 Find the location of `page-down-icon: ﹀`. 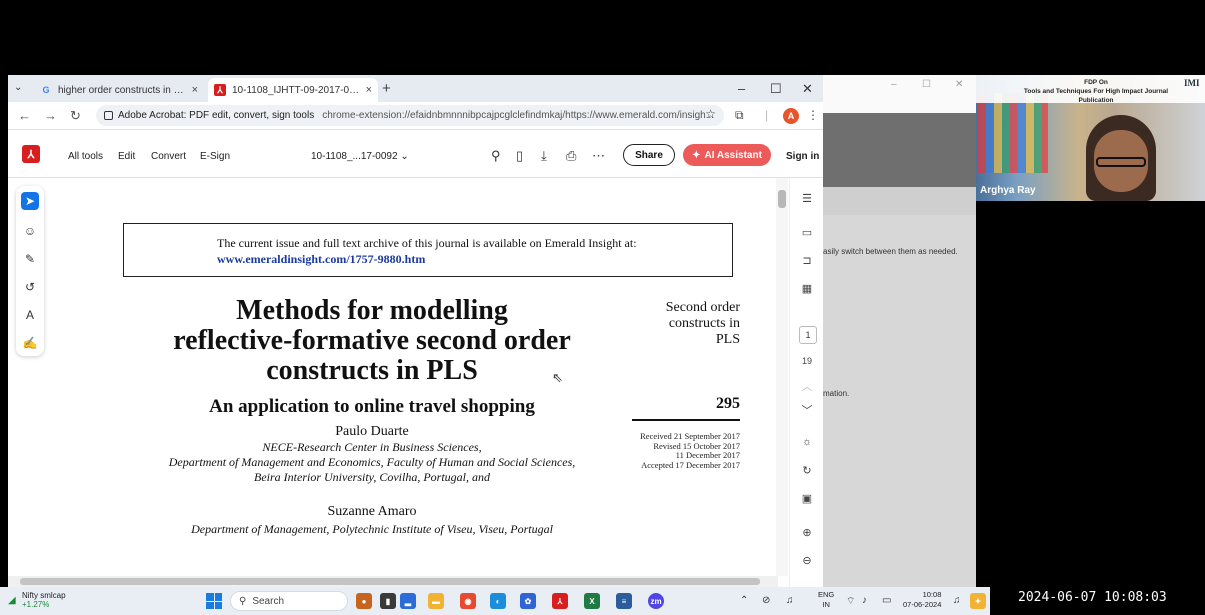

page-down-icon: ﹀ is located at coordinates (807, 410).